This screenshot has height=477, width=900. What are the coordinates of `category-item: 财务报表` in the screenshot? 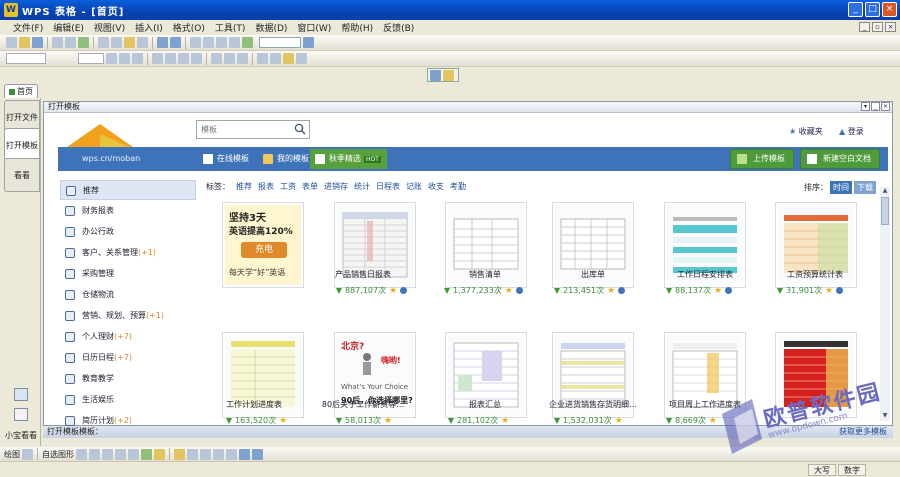 It's located at (128, 211).